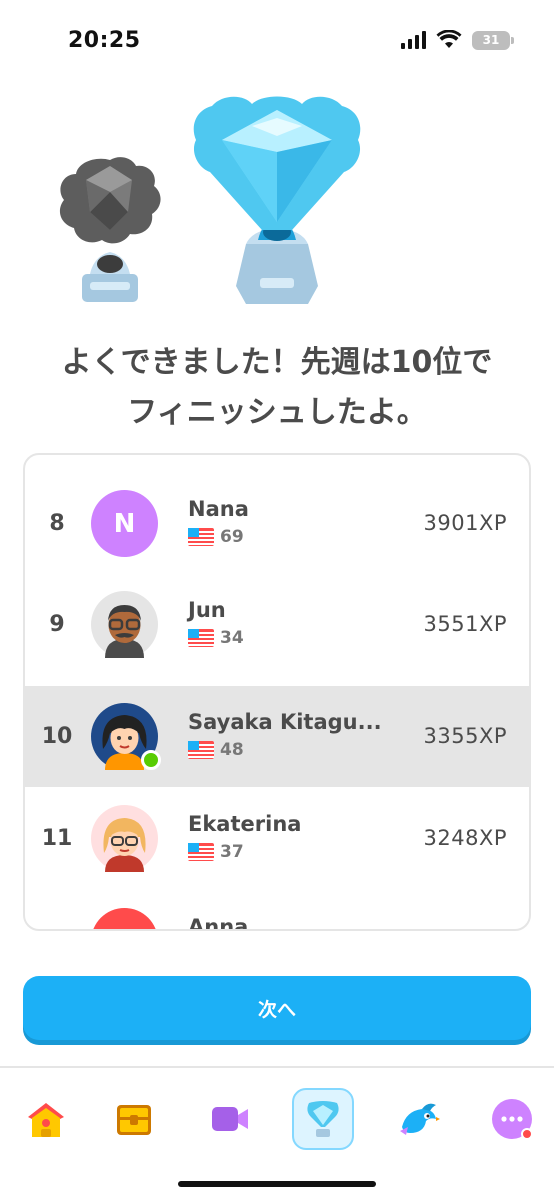 The height and width of the screenshot is (1200, 554). I want to click on next-button: 次へ, so click(277, 1008).